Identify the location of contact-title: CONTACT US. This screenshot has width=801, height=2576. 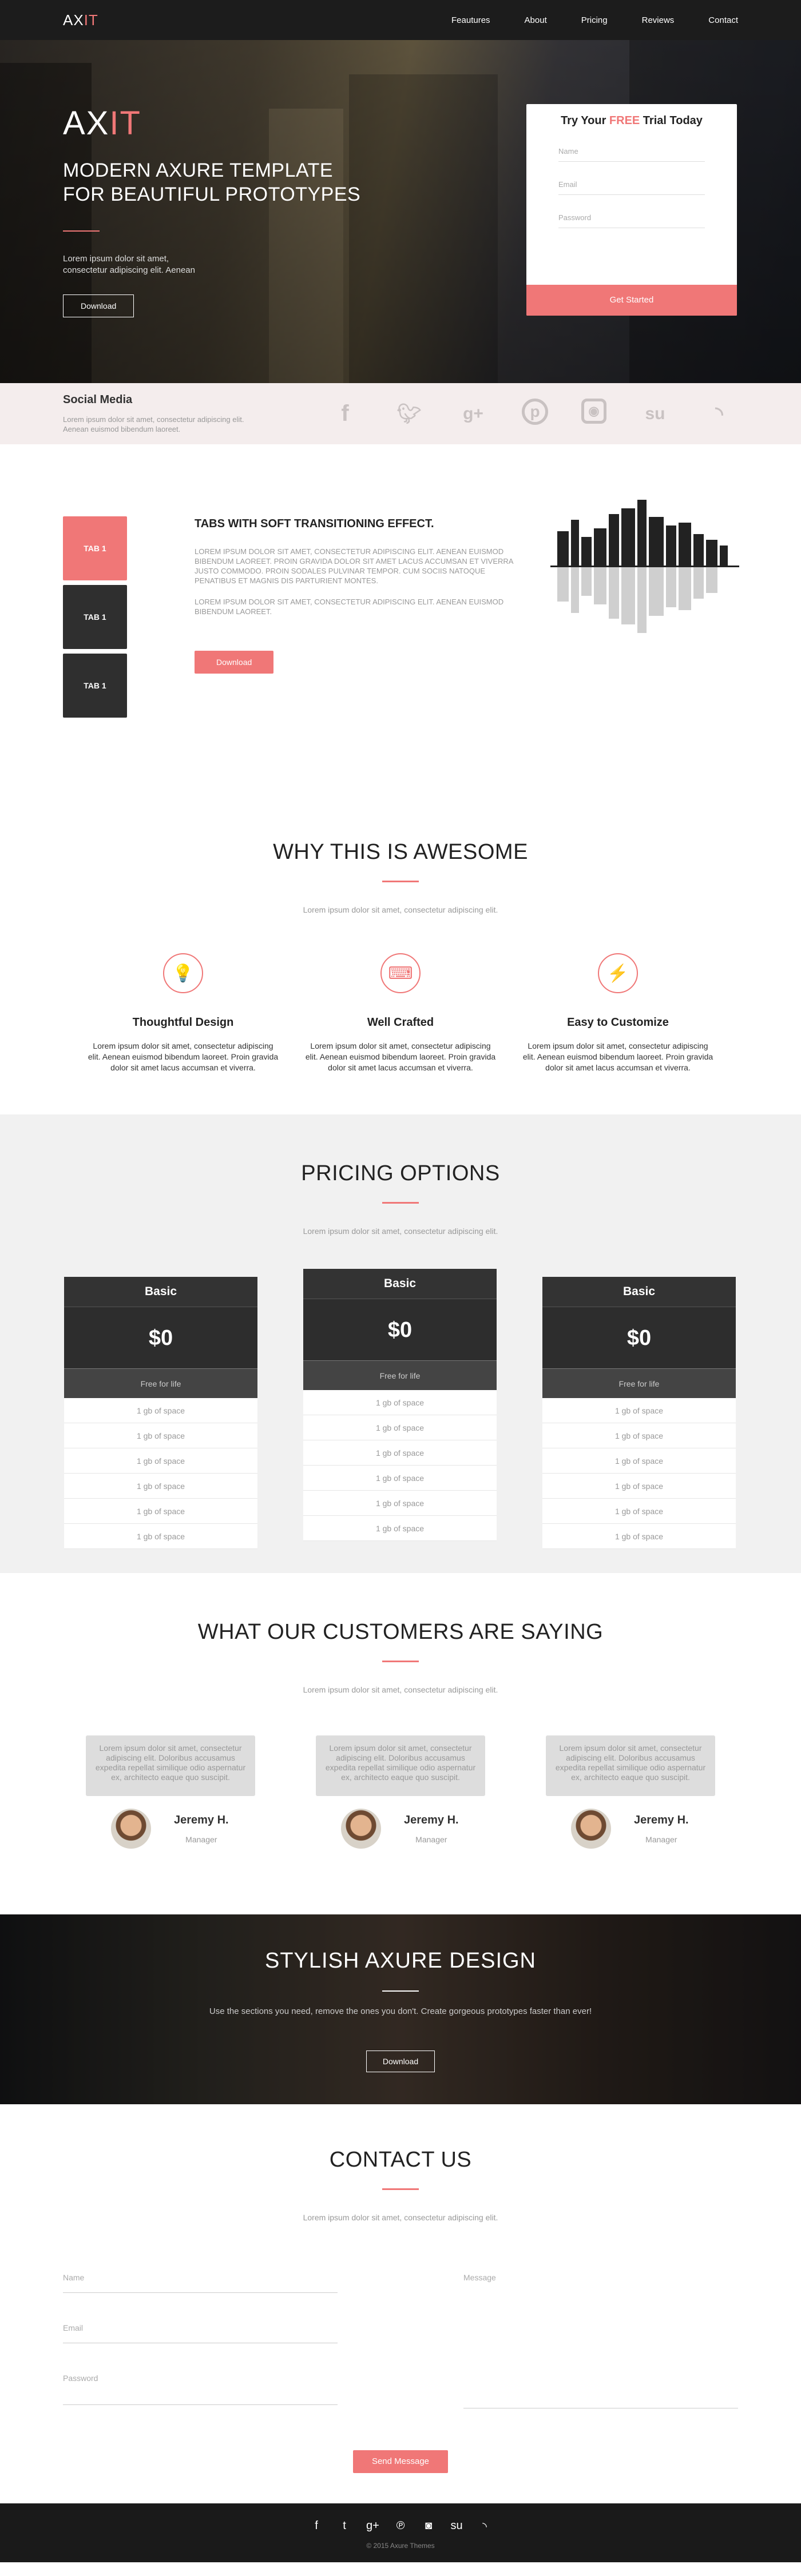
(400, 2160).